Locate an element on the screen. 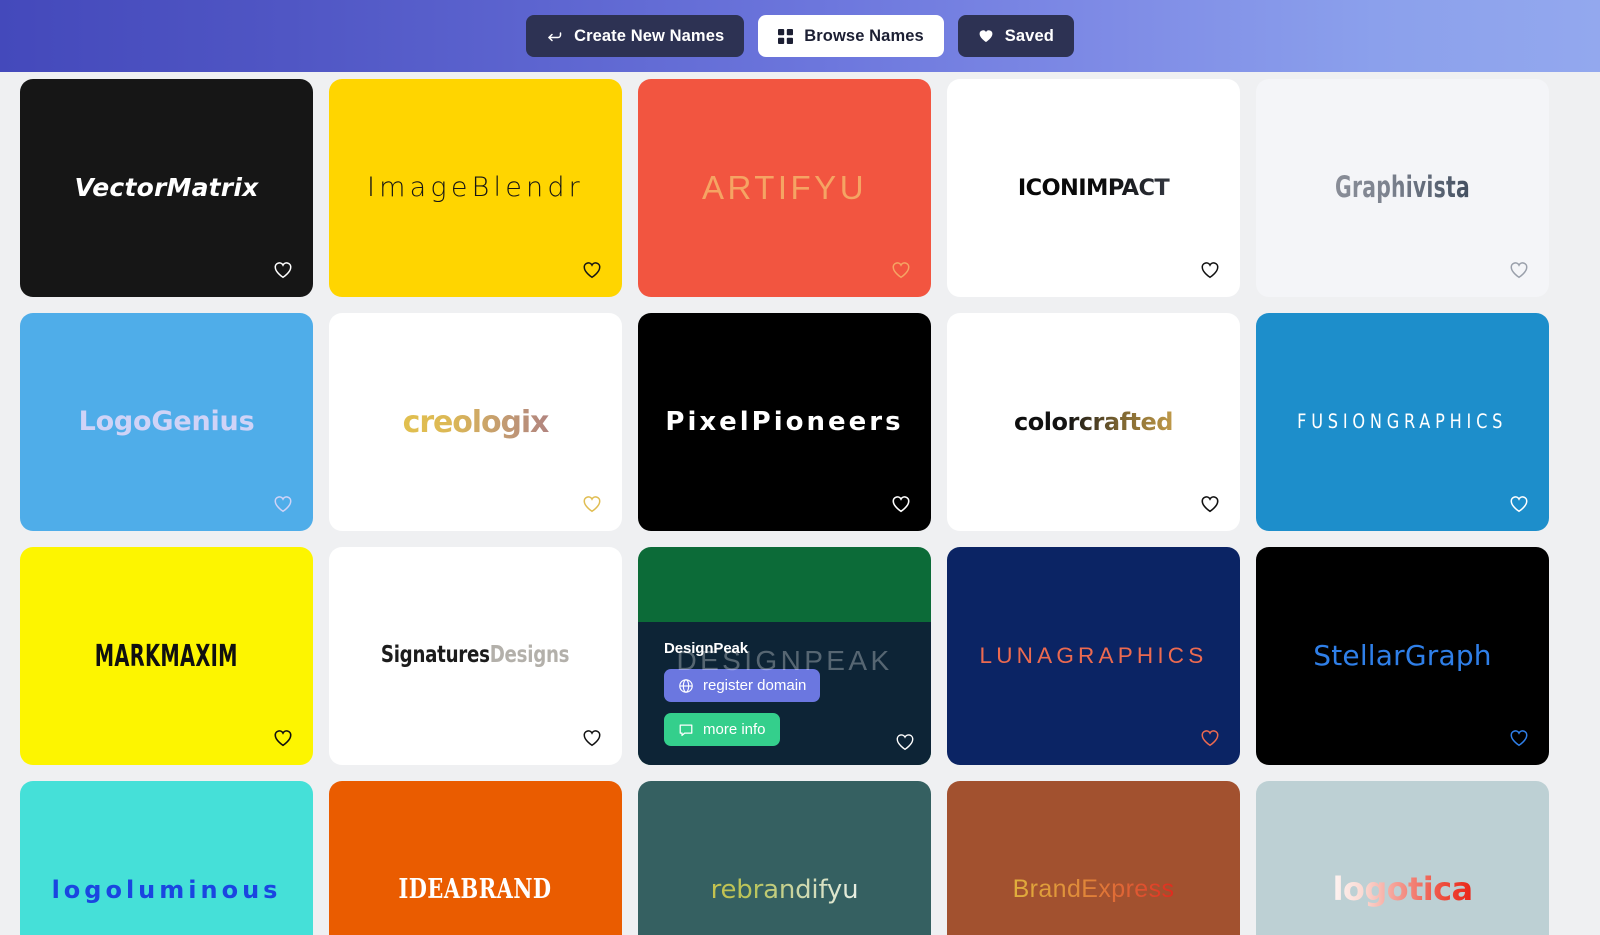 This screenshot has height=935, width=1600. logo-text-primary: Signatures is located at coordinates (436, 655).